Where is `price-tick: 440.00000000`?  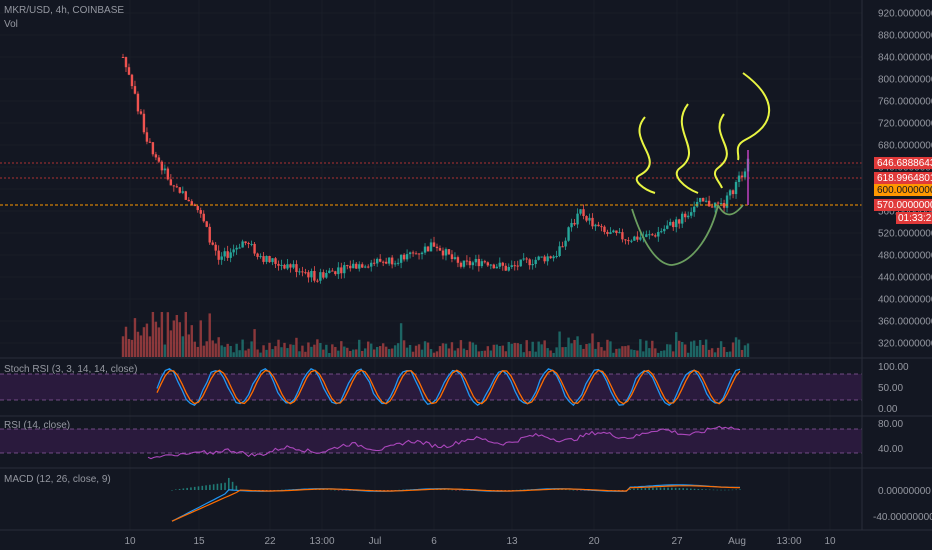
price-tick: 440.00000000 is located at coordinates (905, 278).